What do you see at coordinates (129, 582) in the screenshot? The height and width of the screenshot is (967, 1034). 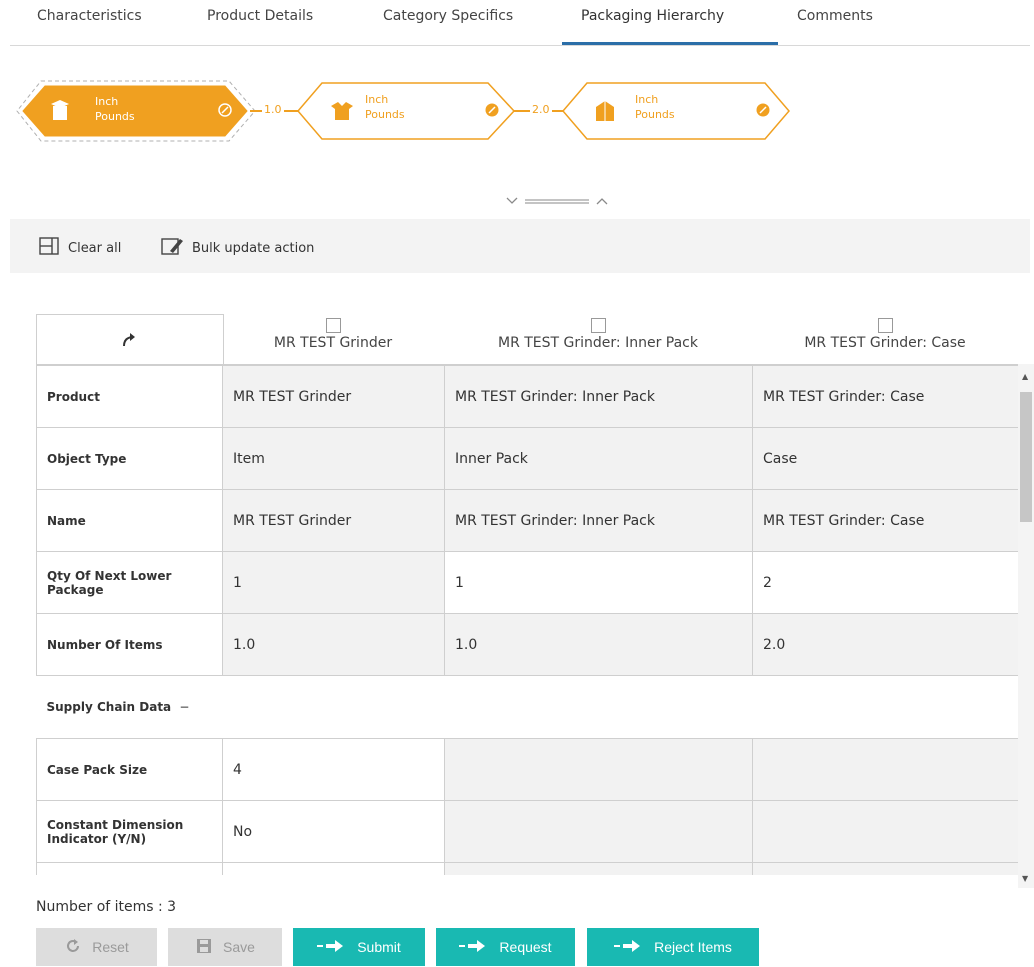 I see `row-label: Qty Of Next Lower Package` at bounding box center [129, 582].